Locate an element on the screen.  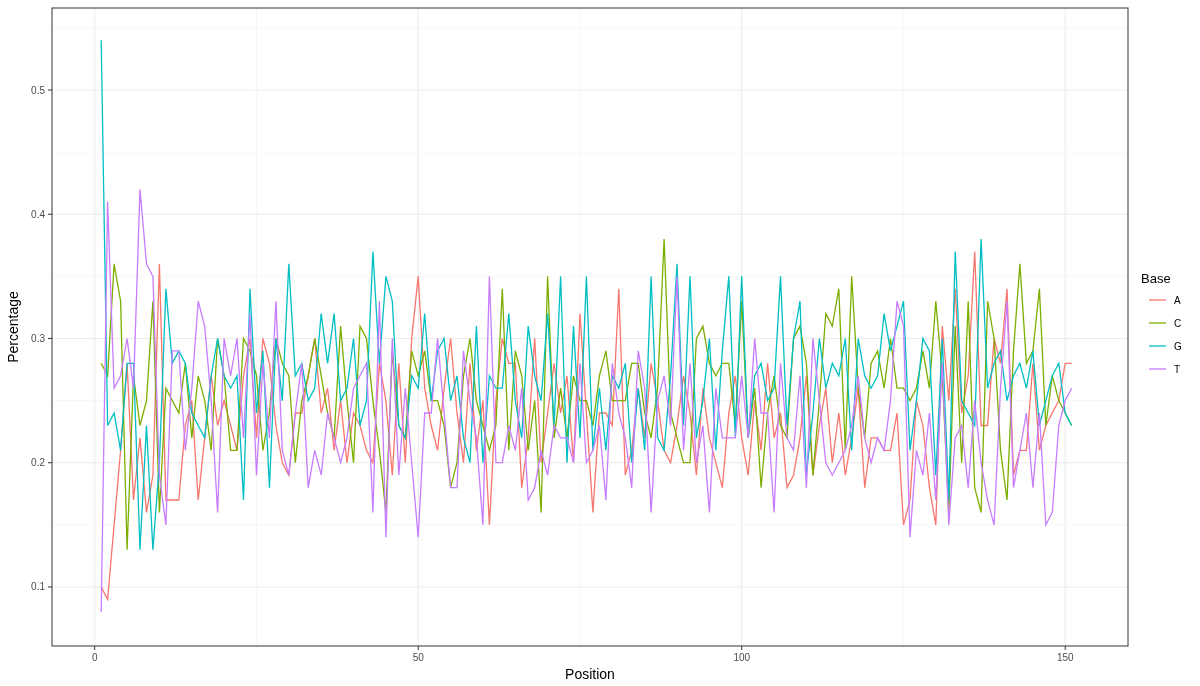
legend-label: T is located at coordinates (1177, 369).